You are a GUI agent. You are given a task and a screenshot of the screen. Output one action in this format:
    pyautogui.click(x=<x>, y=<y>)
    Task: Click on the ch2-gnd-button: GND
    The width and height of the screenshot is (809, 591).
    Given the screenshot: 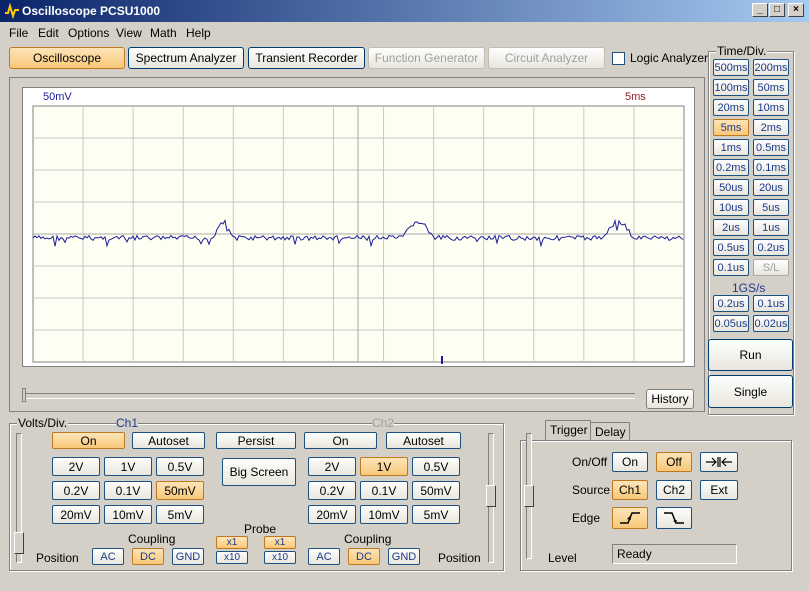 What is the action you would take?
    pyautogui.click(x=404, y=556)
    